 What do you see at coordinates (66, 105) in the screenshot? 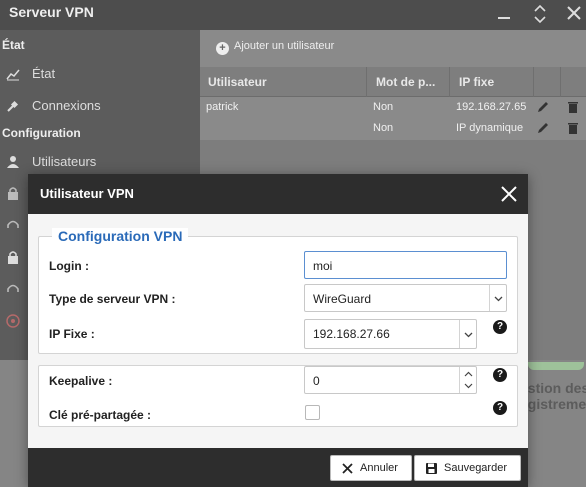
I see `sidebar-item-label: Connexions` at bounding box center [66, 105].